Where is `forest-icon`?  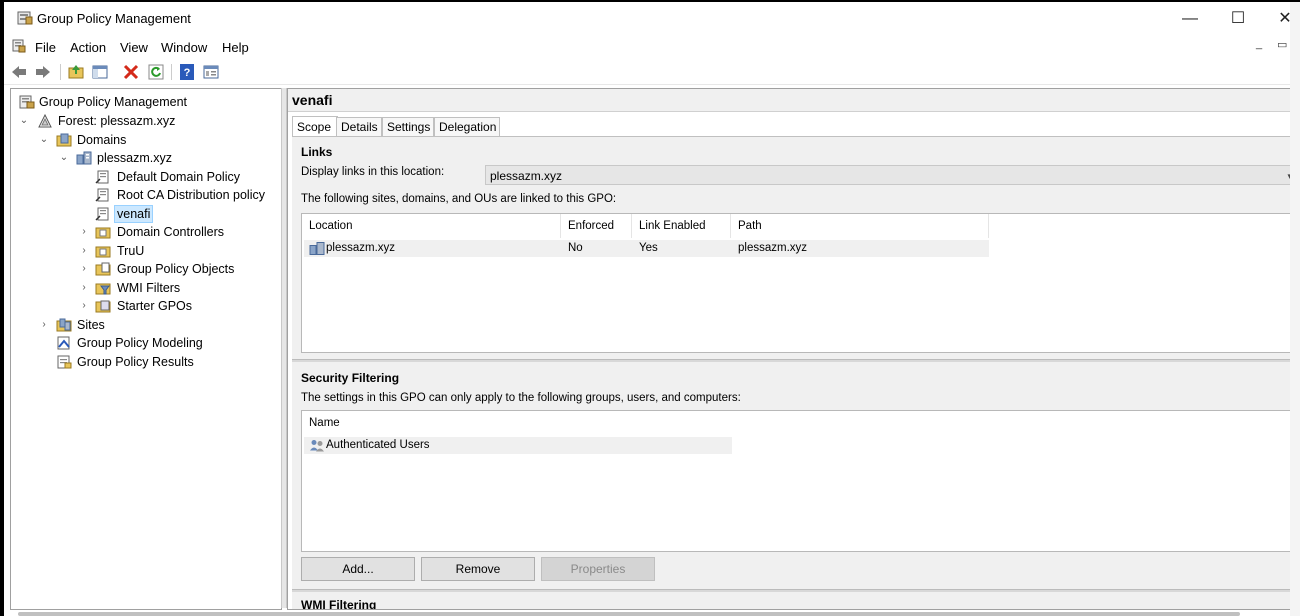 forest-icon is located at coordinates (45, 121).